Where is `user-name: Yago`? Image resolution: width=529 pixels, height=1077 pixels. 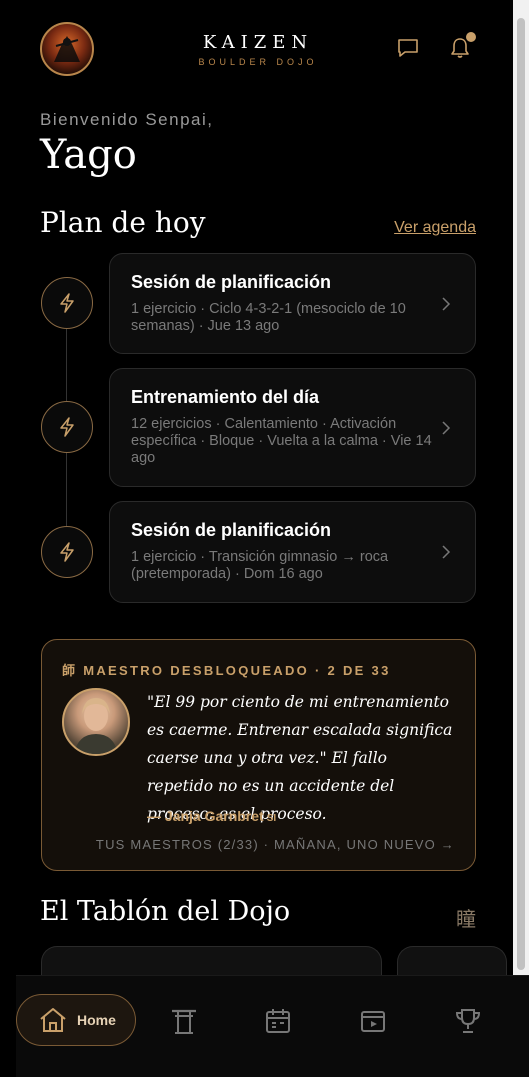 user-name: Yago is located at coordinates (88, 155).